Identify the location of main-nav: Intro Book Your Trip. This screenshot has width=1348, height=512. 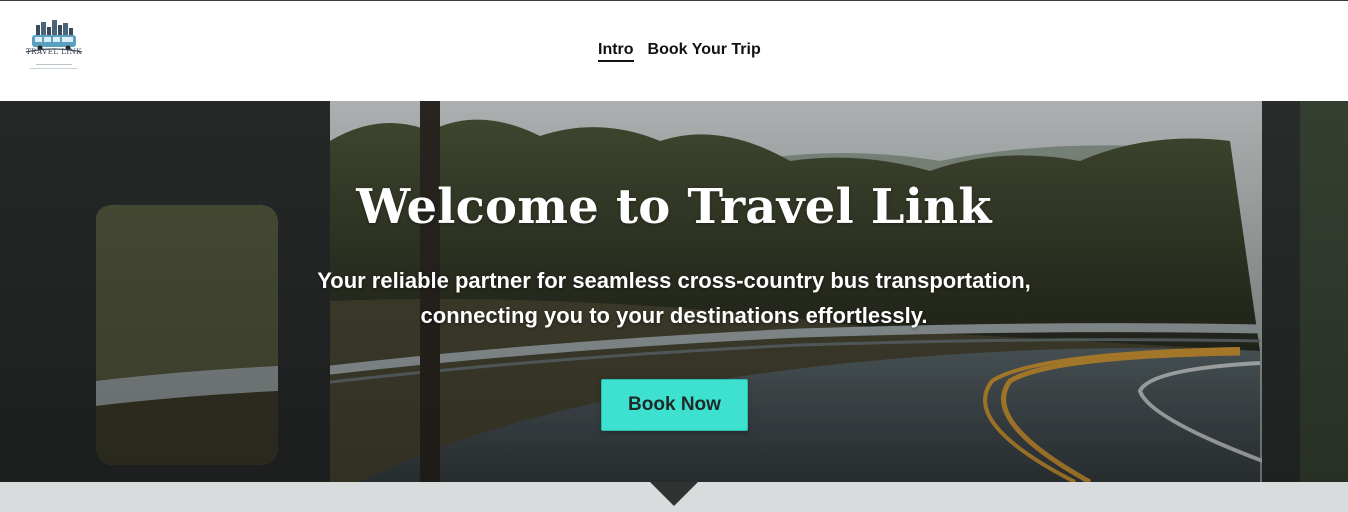
(679, 51).